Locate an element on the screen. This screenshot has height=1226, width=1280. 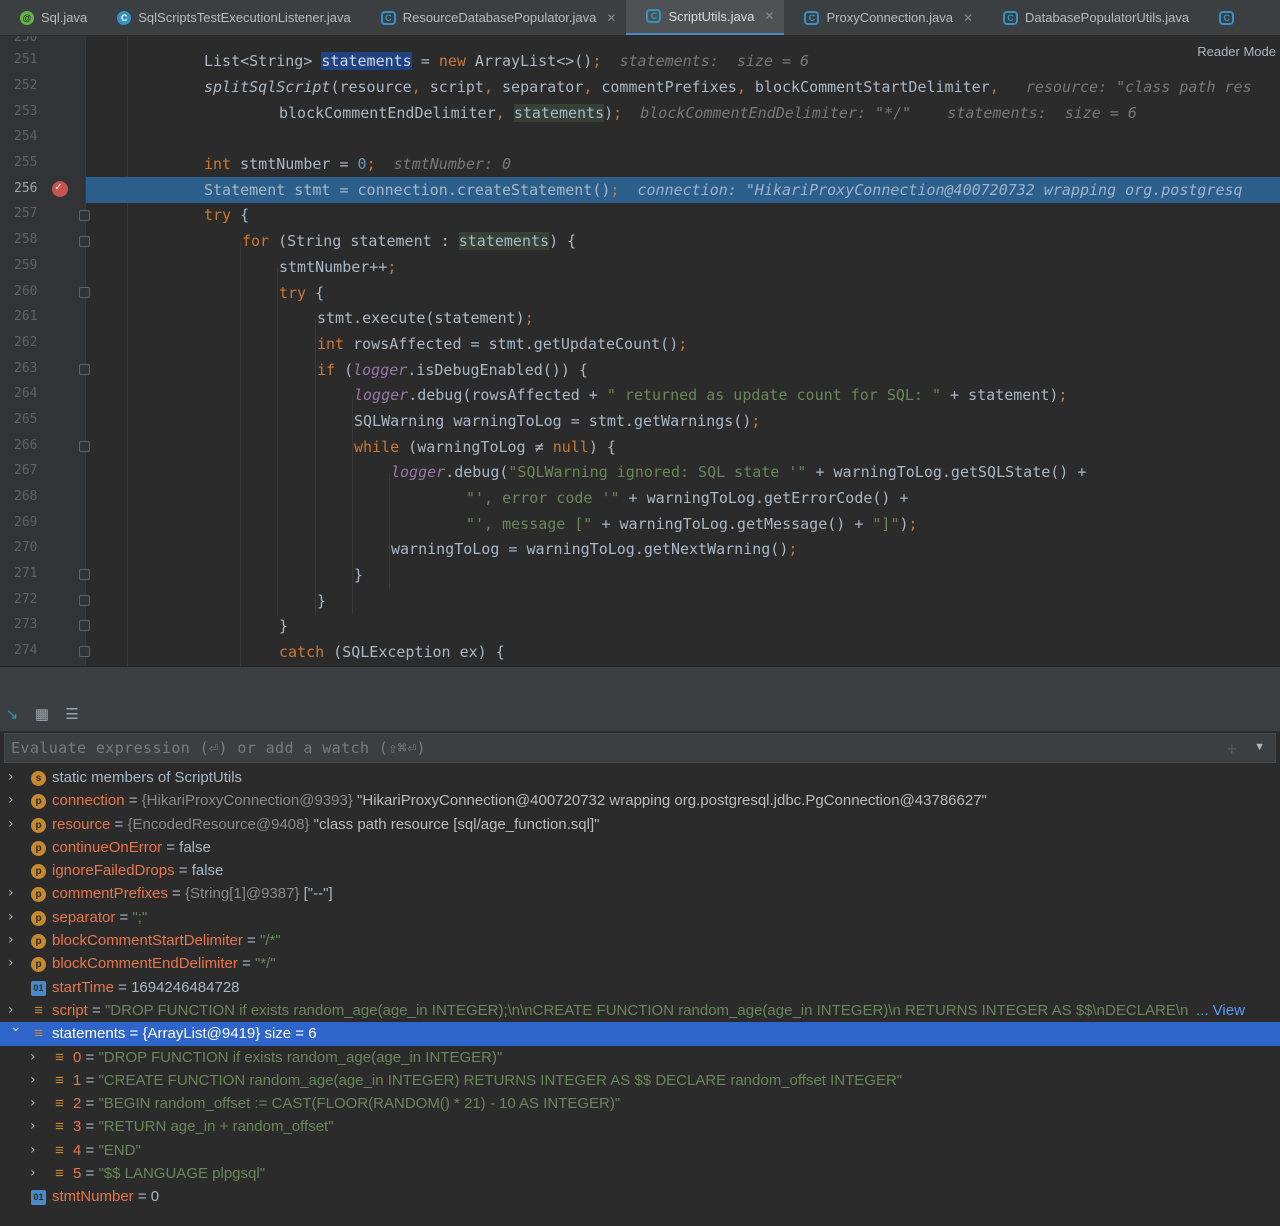
tab-label: DatabasePopulatorUtils.java is located at coordinates (1107, 17).